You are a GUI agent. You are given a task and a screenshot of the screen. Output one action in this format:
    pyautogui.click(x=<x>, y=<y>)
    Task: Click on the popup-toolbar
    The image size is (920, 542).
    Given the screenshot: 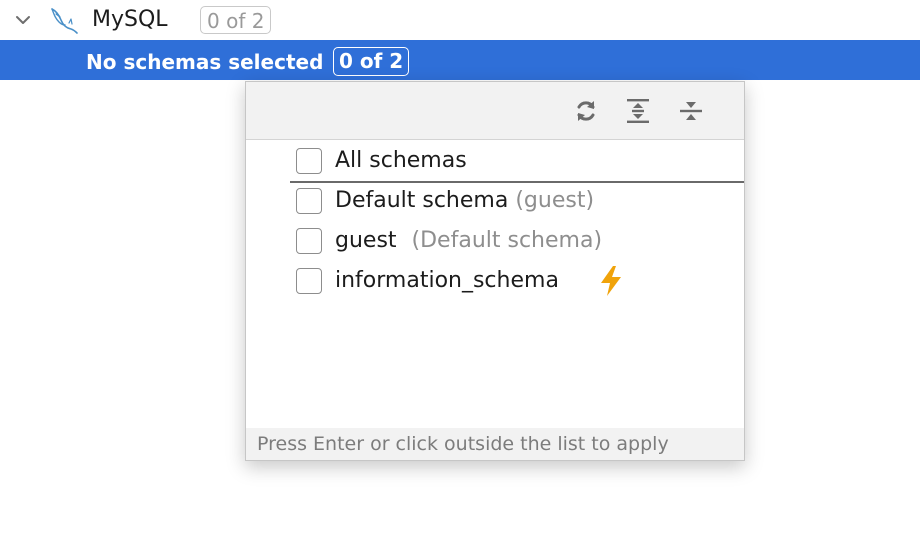 What is the action you would take?
    pyautogui.click(x=495, y=111)
    